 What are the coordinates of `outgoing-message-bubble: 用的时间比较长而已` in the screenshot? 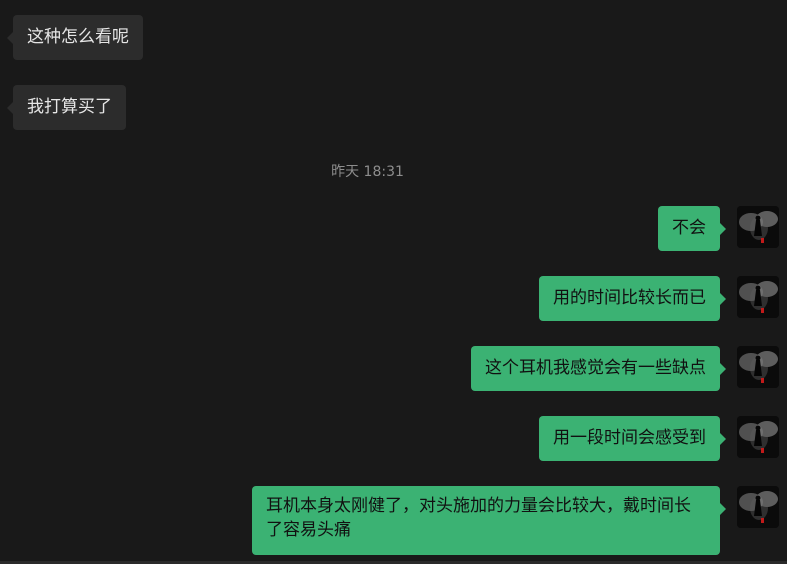 It's located at (632, 298).